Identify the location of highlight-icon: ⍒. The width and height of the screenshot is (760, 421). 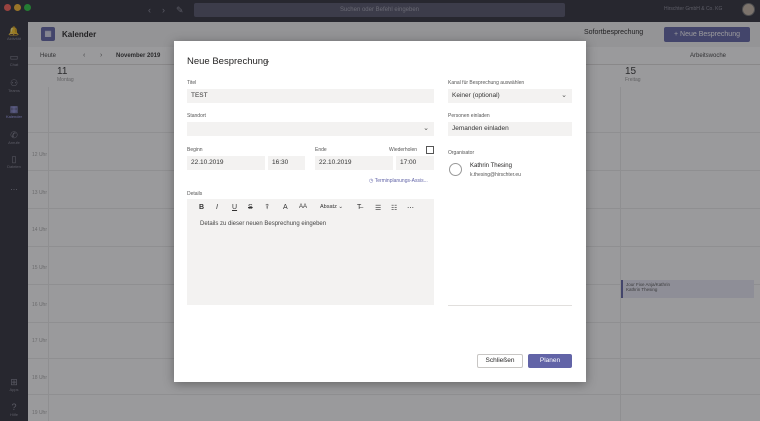
(267, 208).